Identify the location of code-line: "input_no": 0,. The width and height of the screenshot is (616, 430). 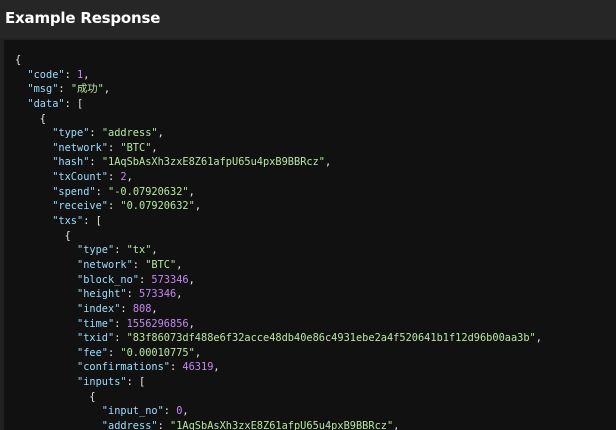
(278, 411).